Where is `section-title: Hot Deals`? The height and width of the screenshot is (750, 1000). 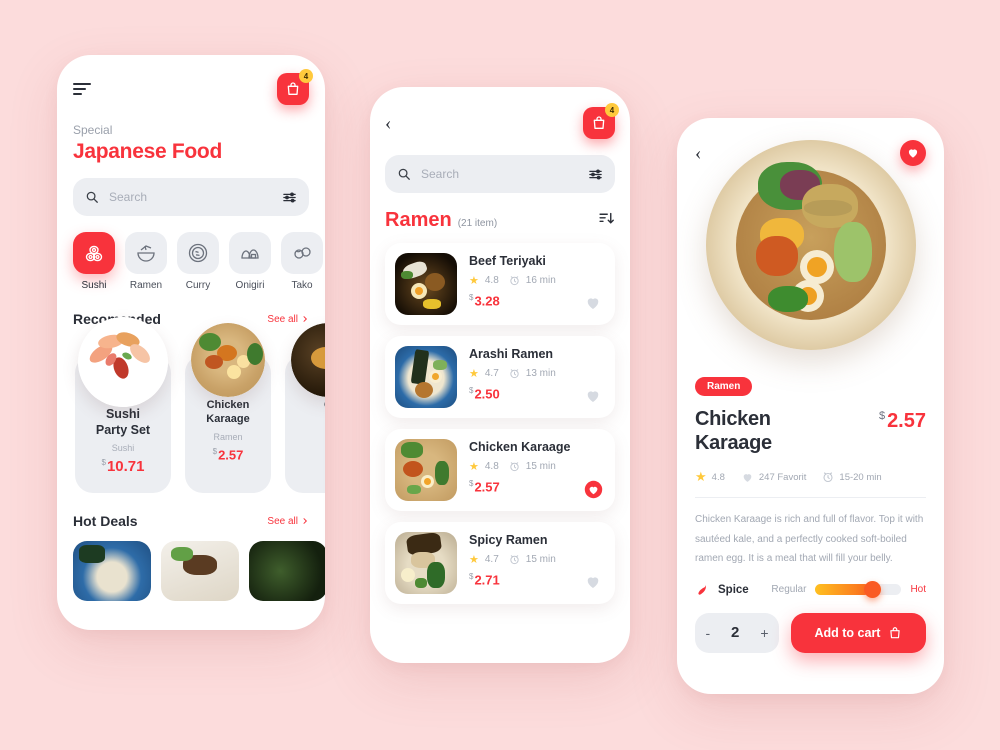
section-title: Hot Deals is located at coordinates (105, 521).